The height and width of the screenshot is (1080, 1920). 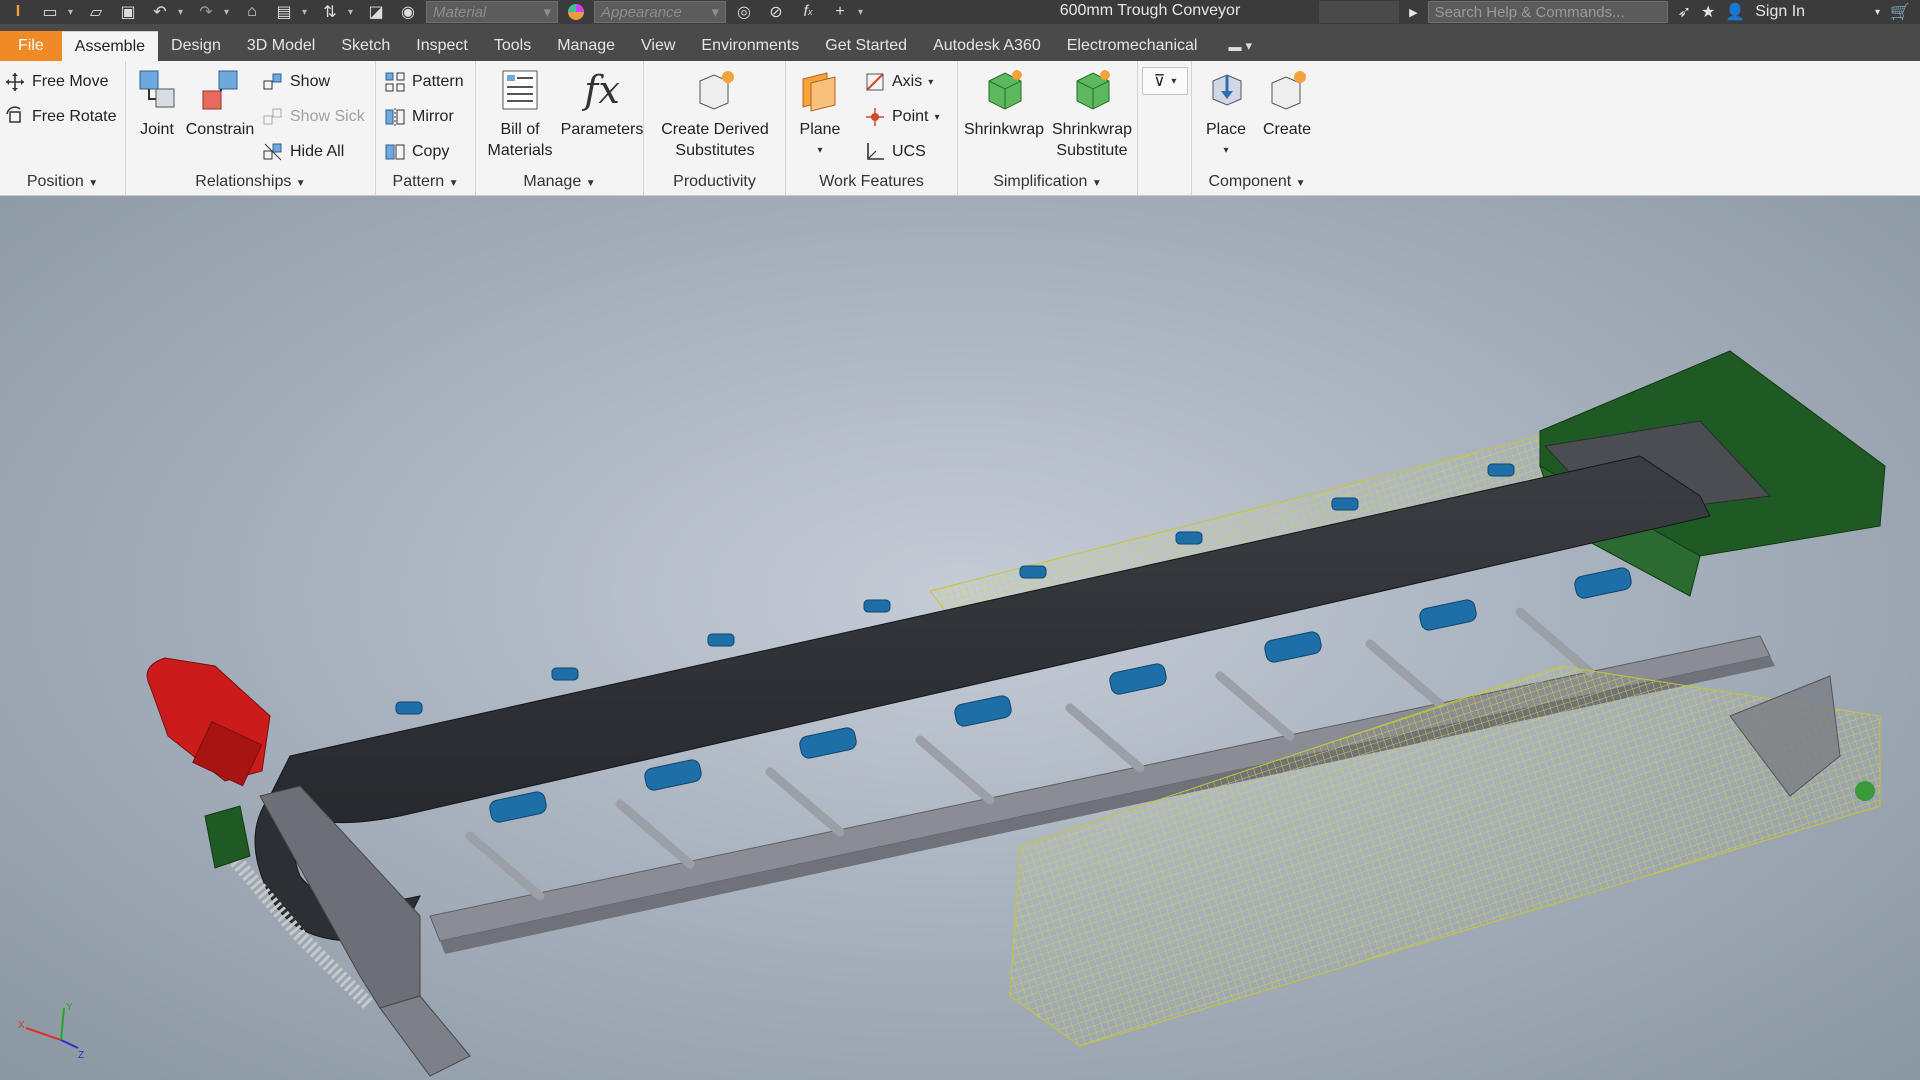 What do you see at coordinates (69, 1007) in the screenshot?
I see `triad-y-label: Y` at bounding box center [69, 1007].